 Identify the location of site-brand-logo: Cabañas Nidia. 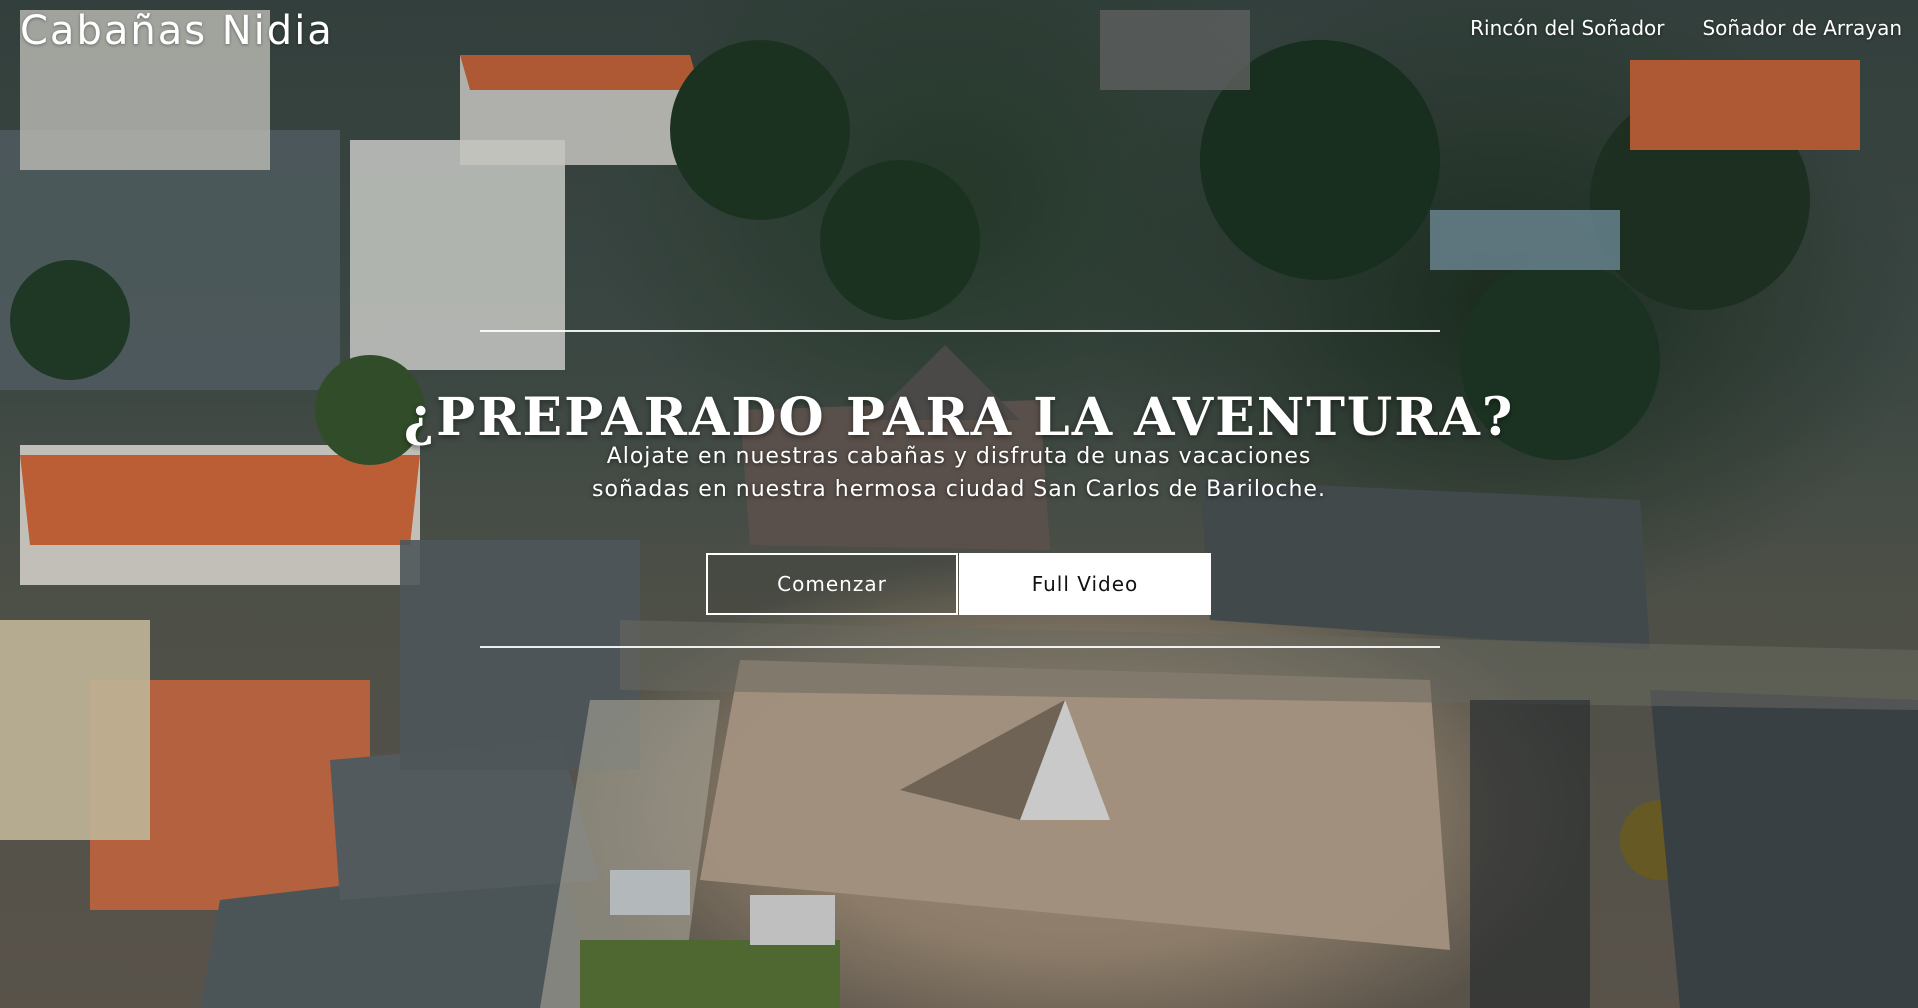
(177, 31).